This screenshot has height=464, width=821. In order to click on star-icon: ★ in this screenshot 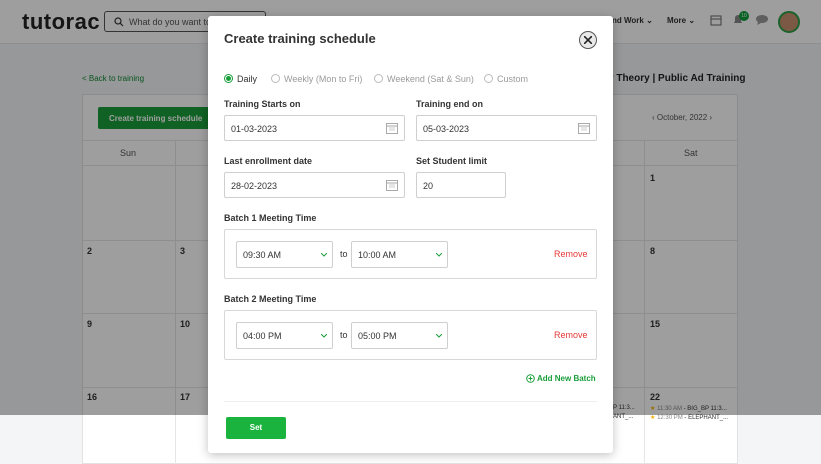, I will do `click(653, 418)`.